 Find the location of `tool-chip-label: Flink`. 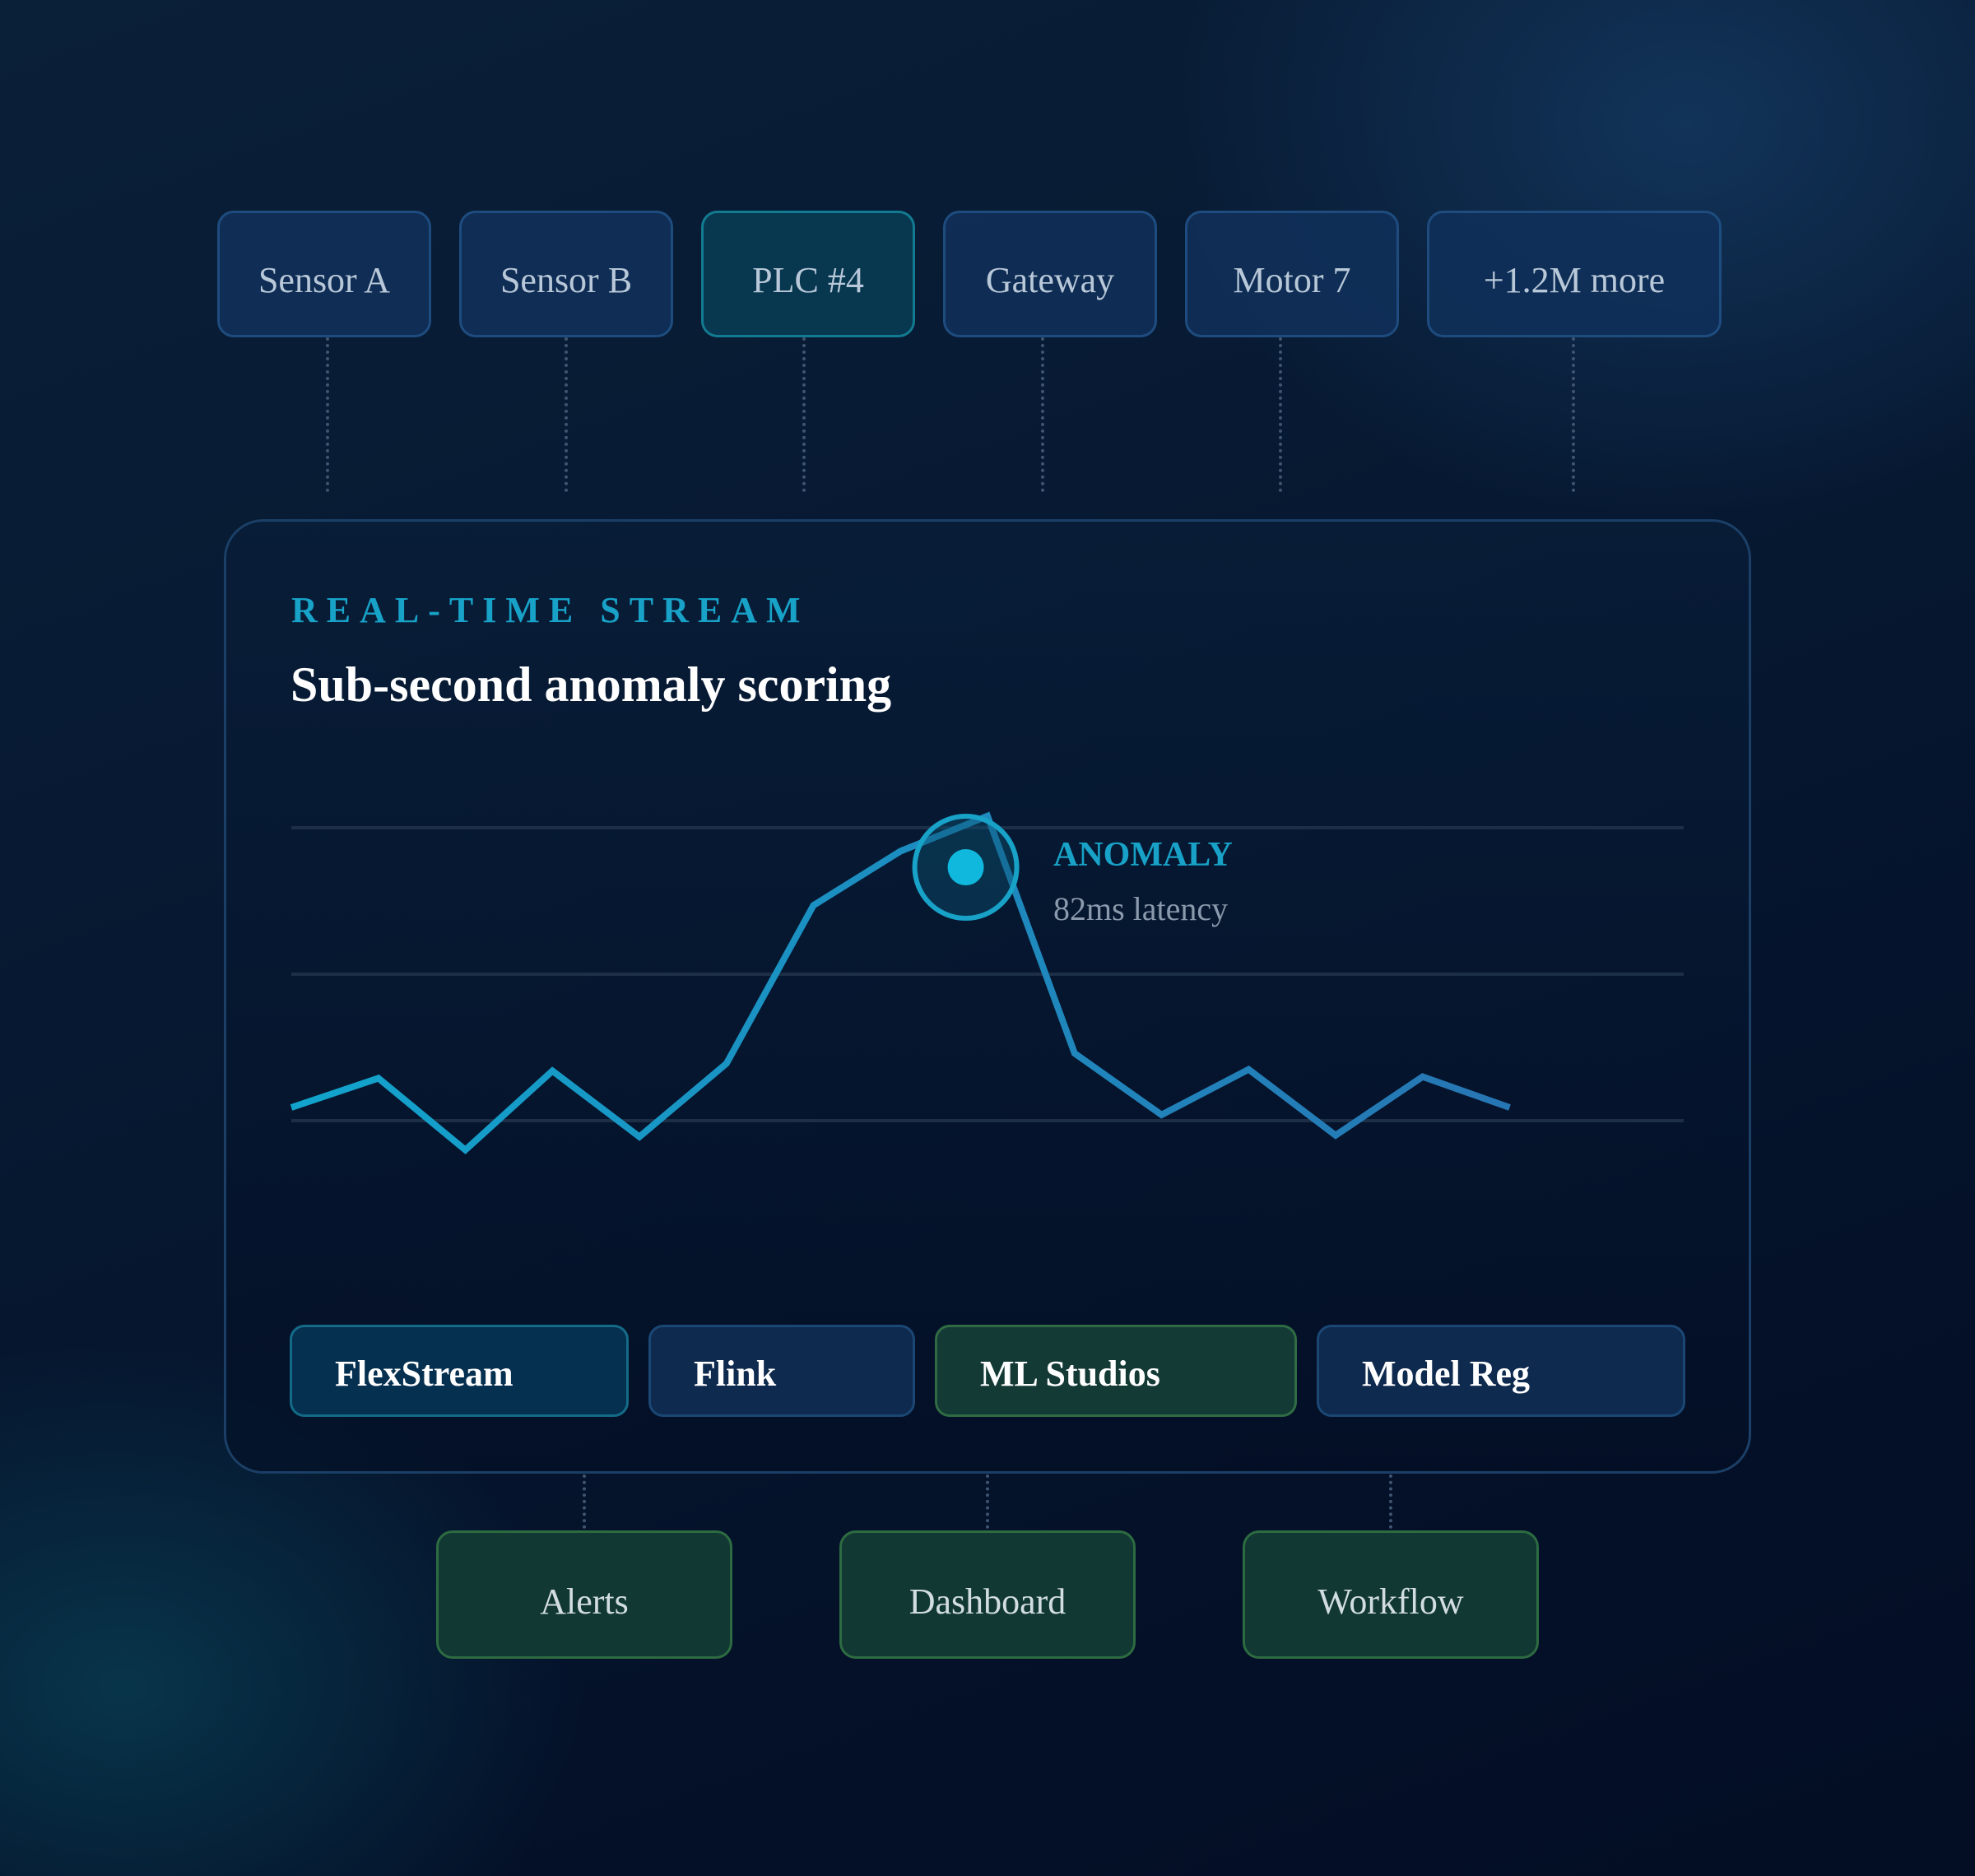

tool-chip-label: Flink is located at coordinates (735, 1373).